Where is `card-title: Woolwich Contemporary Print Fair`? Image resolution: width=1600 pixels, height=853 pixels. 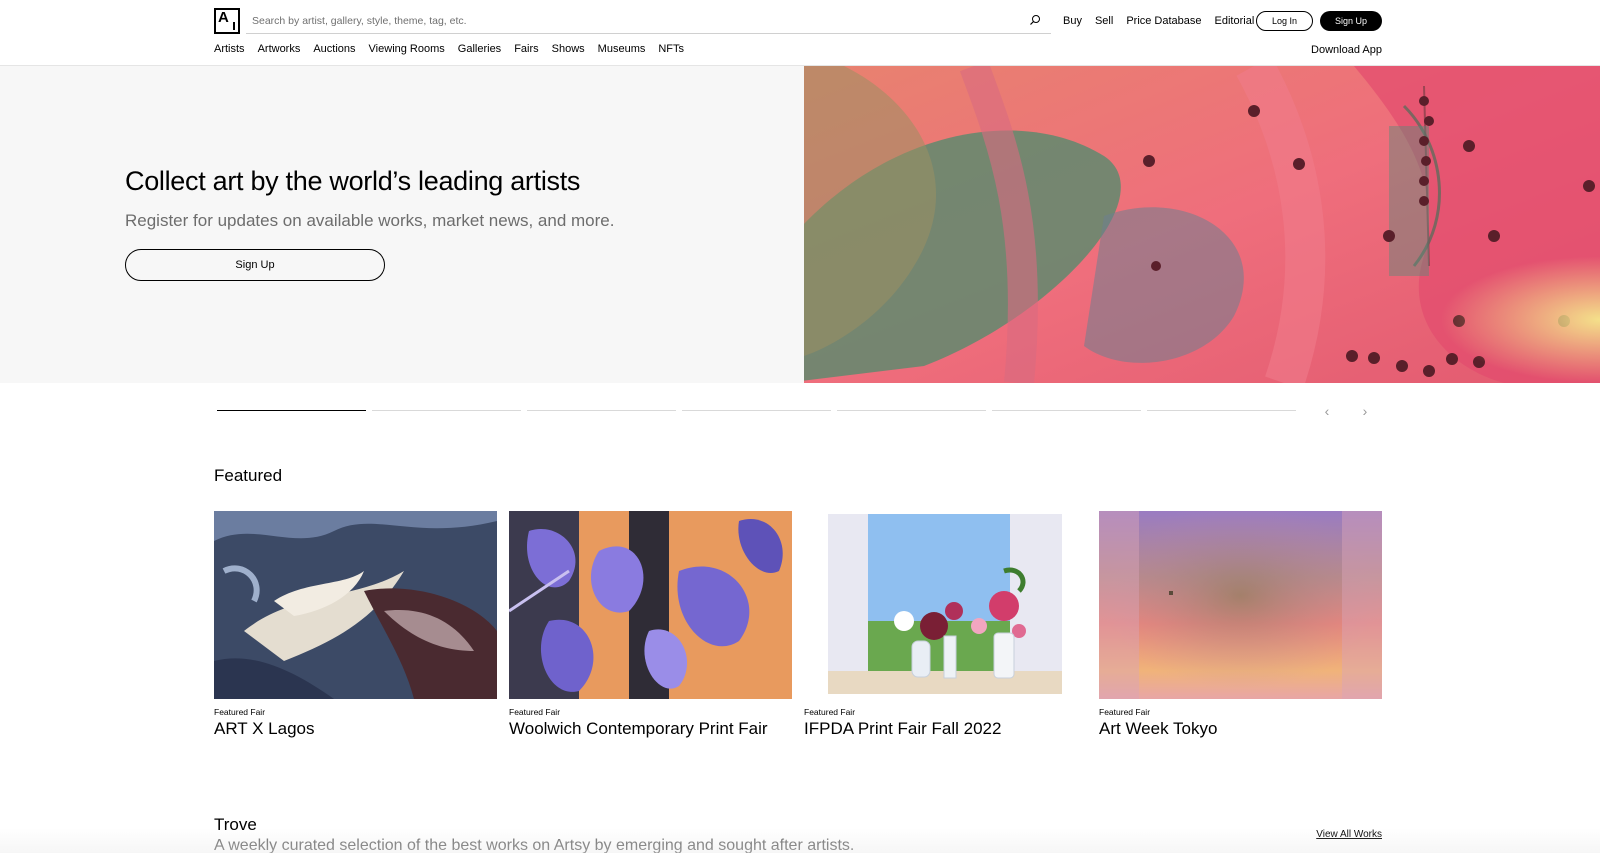
card-title: Woolwich Contemporary Print Fair is located at coordinates (650, 729).